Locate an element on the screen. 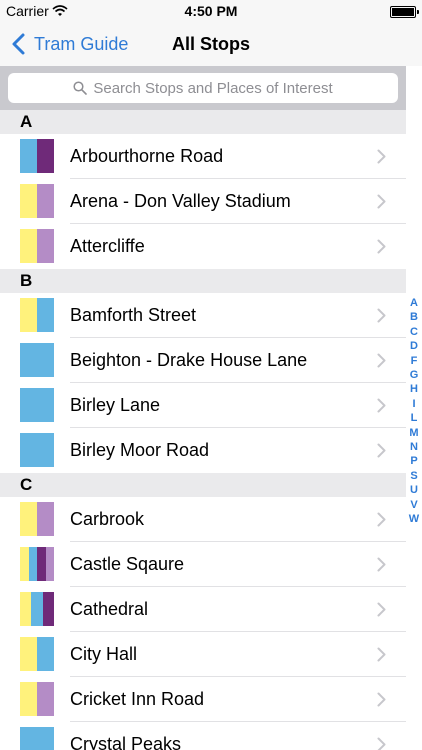  stop-name: City Hall is located at coordinates (104, 654).